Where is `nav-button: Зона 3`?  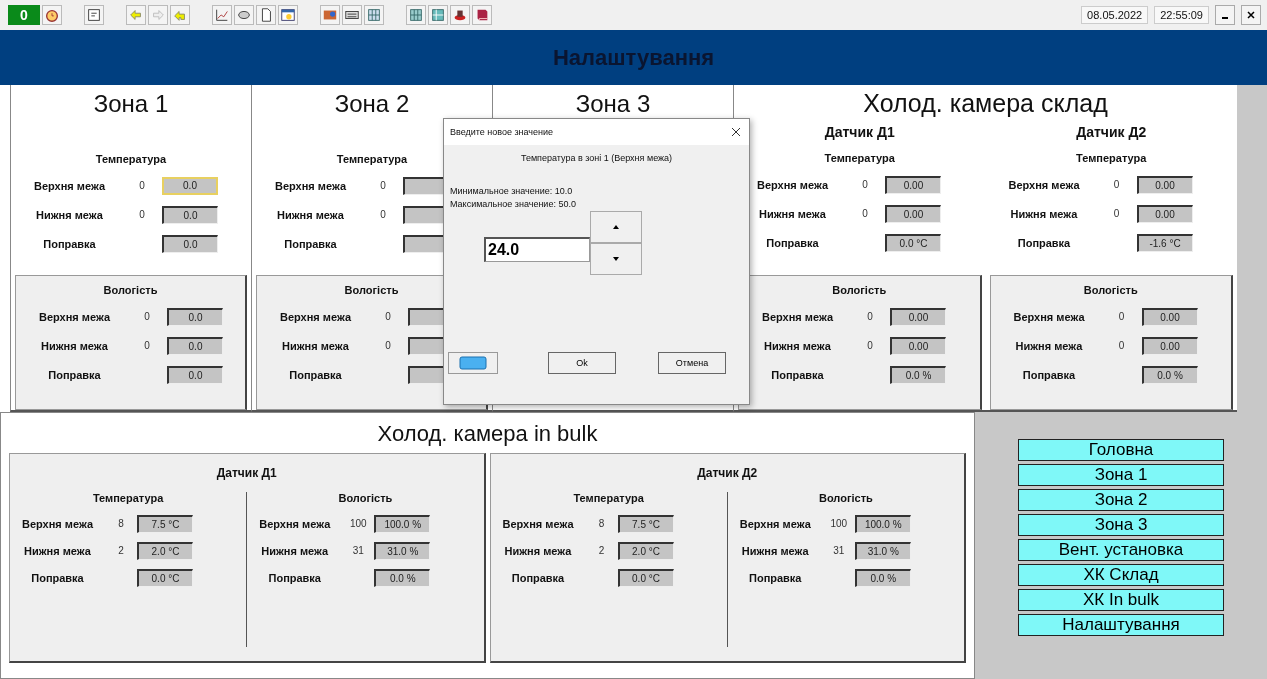
nav-button: Зона 3 is located at coordinates (1121, 525).